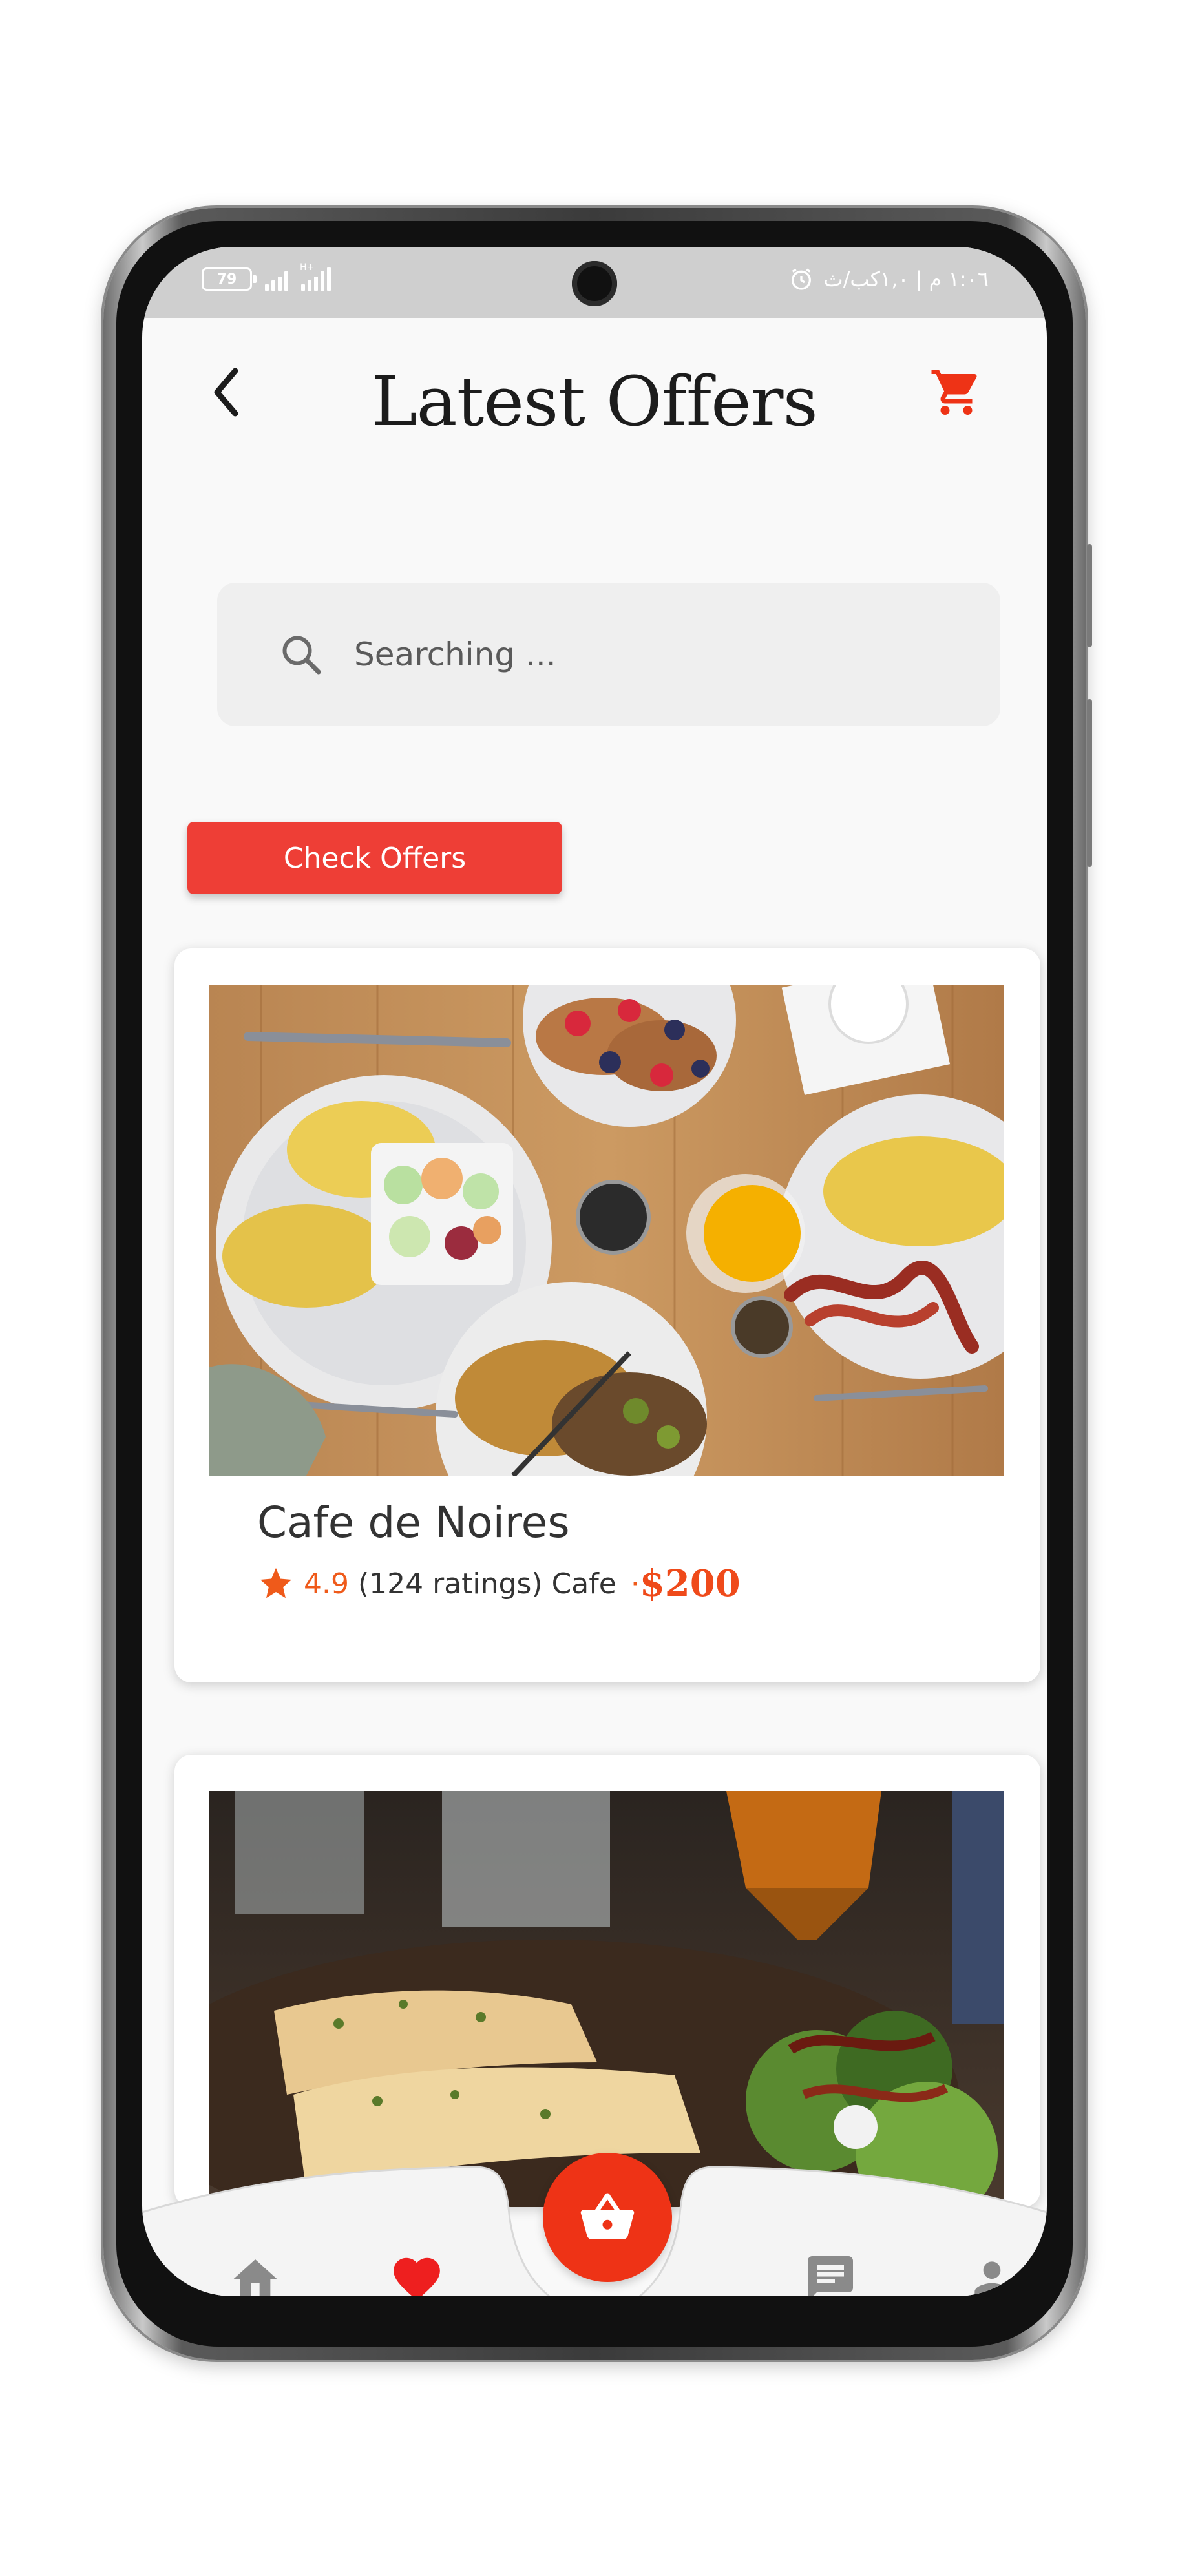  I want to click on chevron-left-icon, so click(226, 392).